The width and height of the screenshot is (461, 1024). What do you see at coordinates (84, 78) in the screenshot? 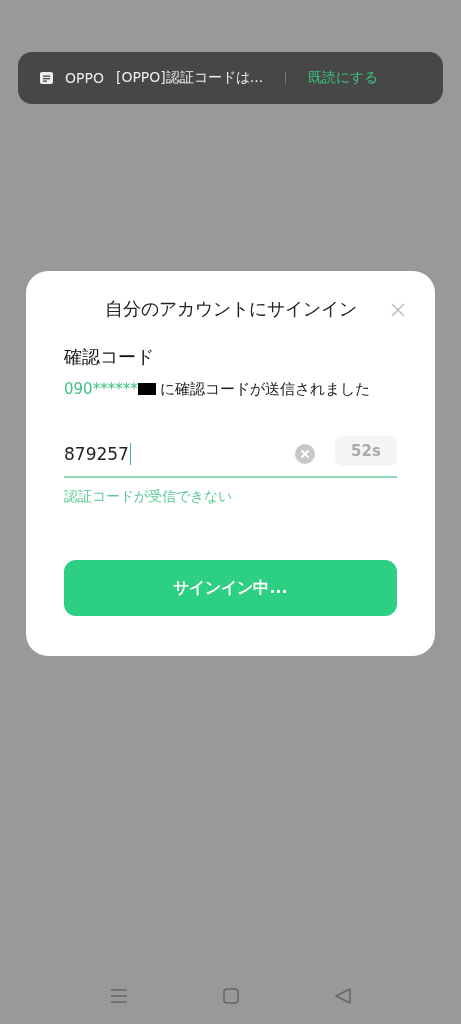
I see `notification-app: OPPO` at bounding box center [84, 78].